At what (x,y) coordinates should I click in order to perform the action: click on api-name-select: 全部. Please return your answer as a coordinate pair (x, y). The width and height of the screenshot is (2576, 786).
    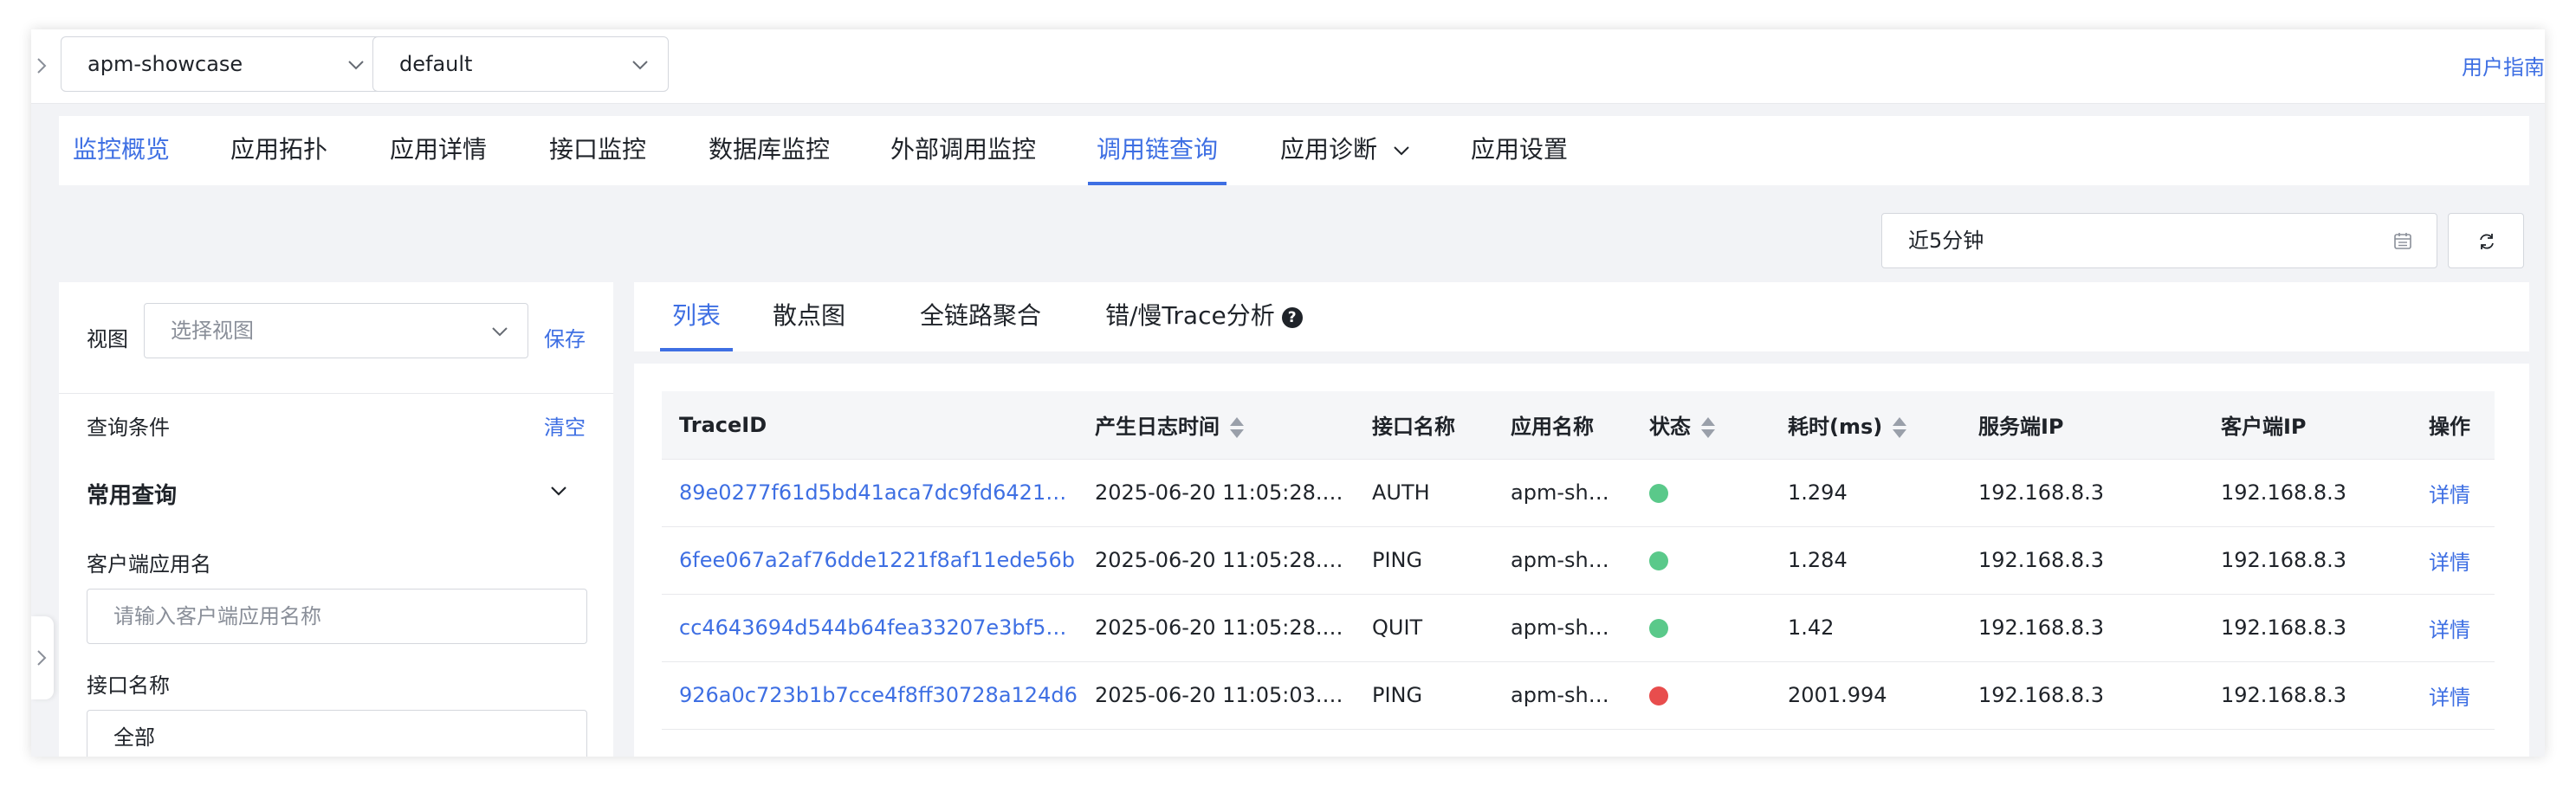
    Looking at the image, I should click on (337, 733).